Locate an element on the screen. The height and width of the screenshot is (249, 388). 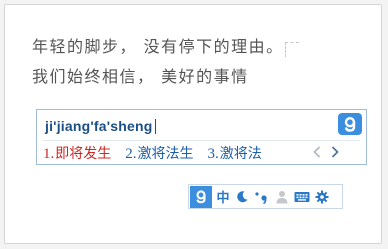
user-icon is located at coordinates (282, 197).